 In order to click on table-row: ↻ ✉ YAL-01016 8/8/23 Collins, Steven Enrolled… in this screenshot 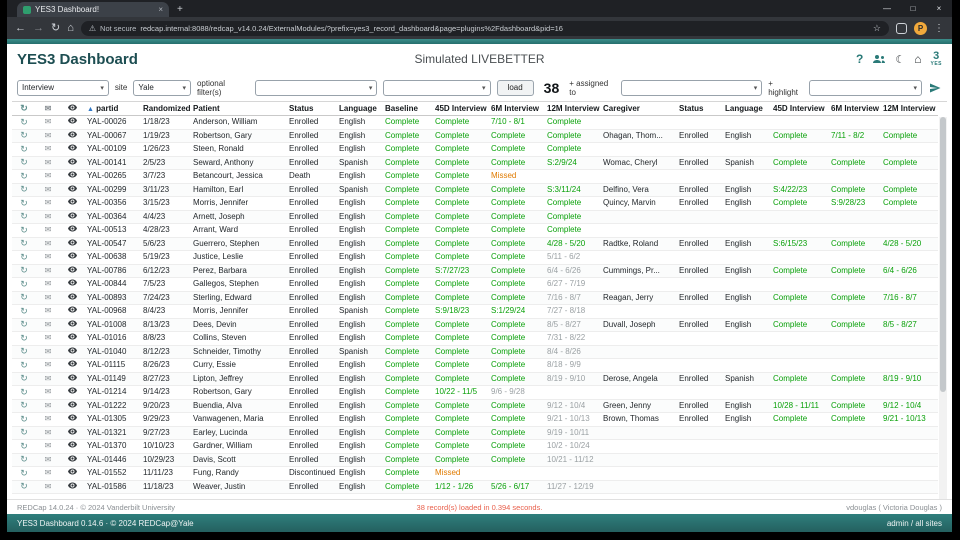, I will do `click(475, 338)`.